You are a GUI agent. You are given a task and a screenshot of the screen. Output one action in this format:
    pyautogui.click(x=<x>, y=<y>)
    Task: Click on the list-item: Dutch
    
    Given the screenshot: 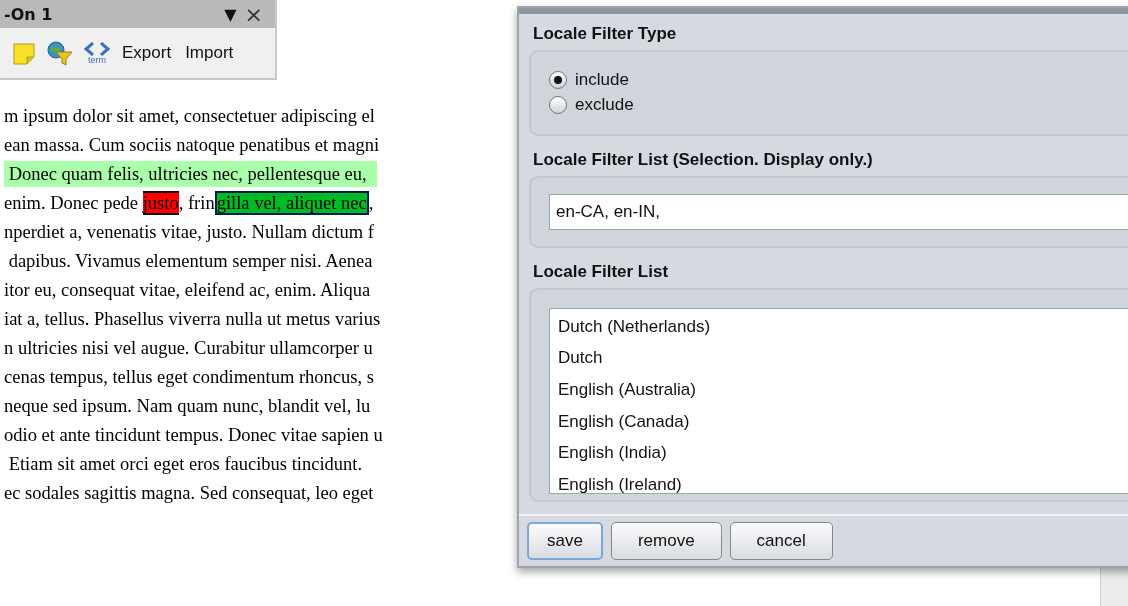 What is the action you would take?
    pyautogui.click(x=580, y=360)
    